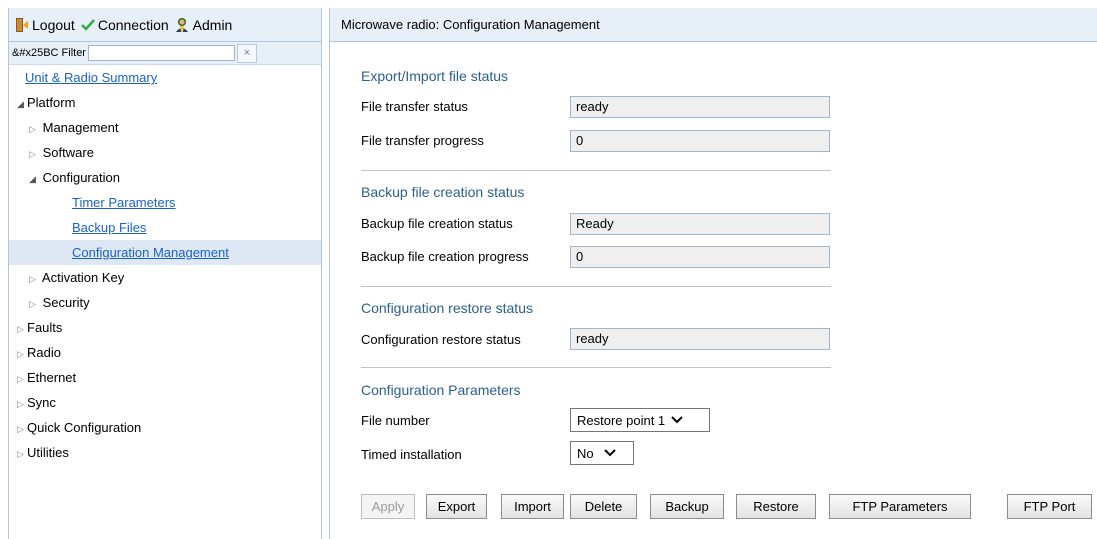  I want to click on connection-label: Connection, so click(133, 24).